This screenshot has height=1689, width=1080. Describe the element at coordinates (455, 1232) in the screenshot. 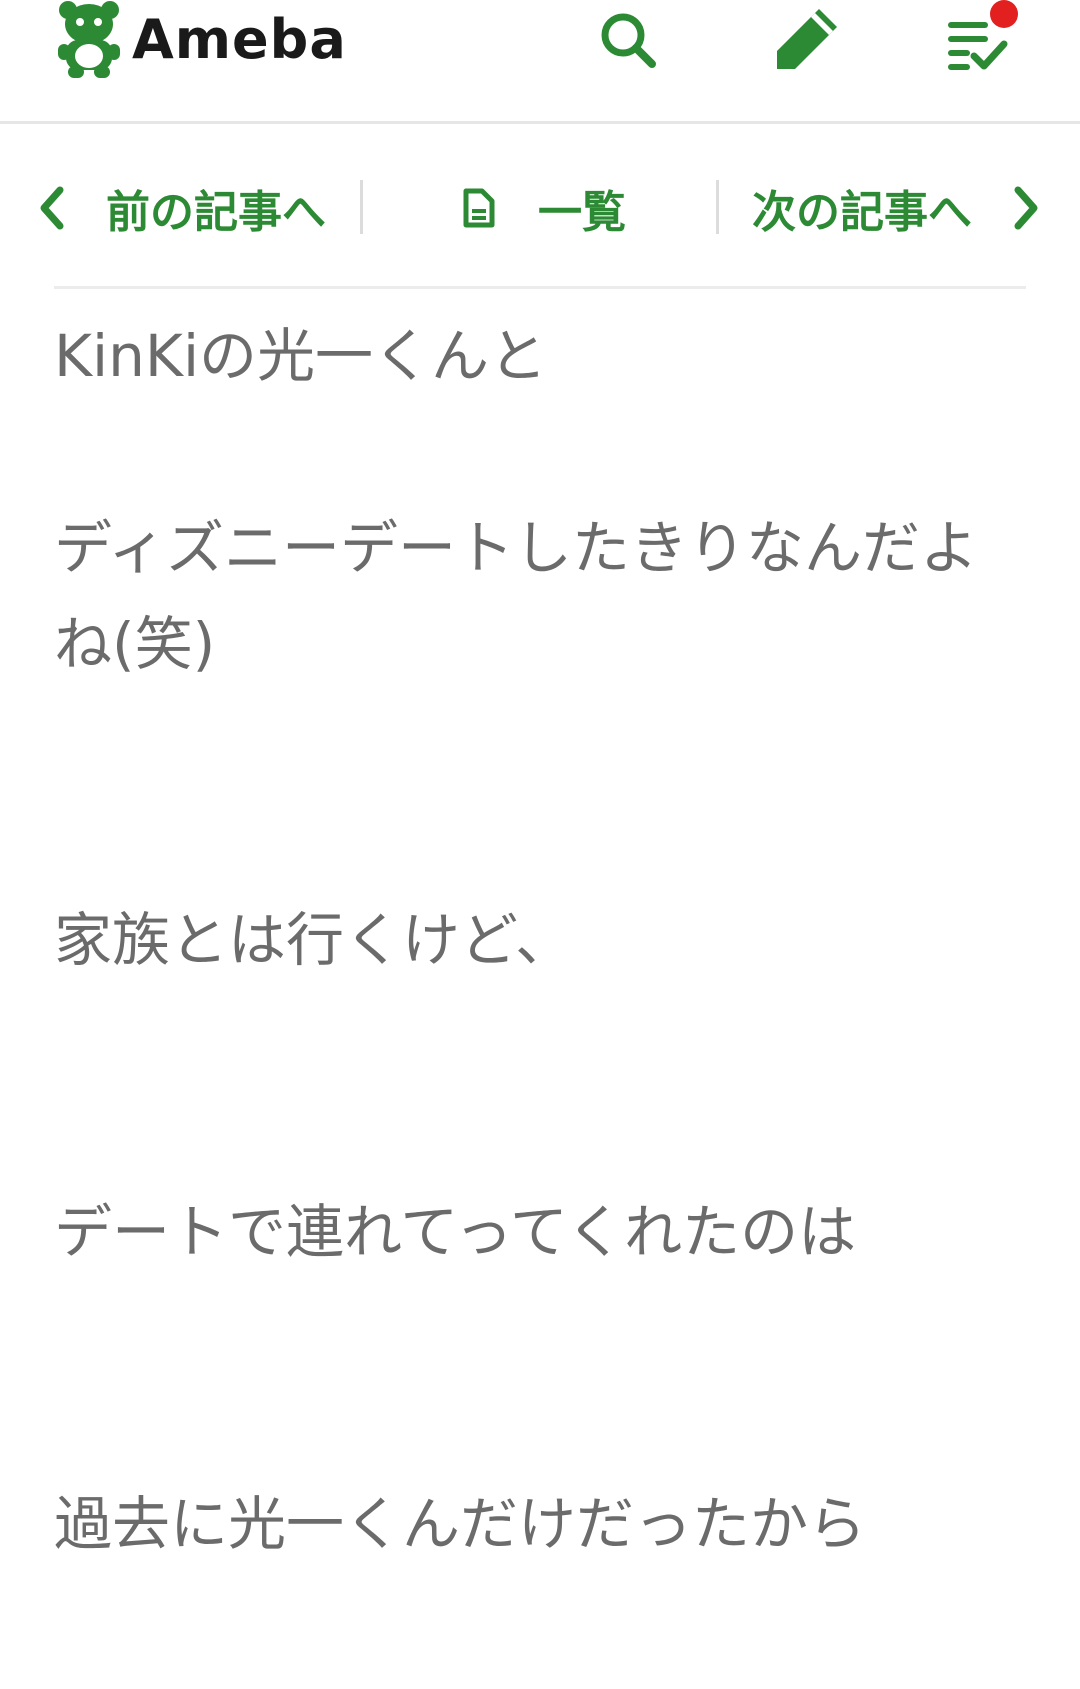

I see `article-paragraph: デートで連れてってくれたのは` at that location.